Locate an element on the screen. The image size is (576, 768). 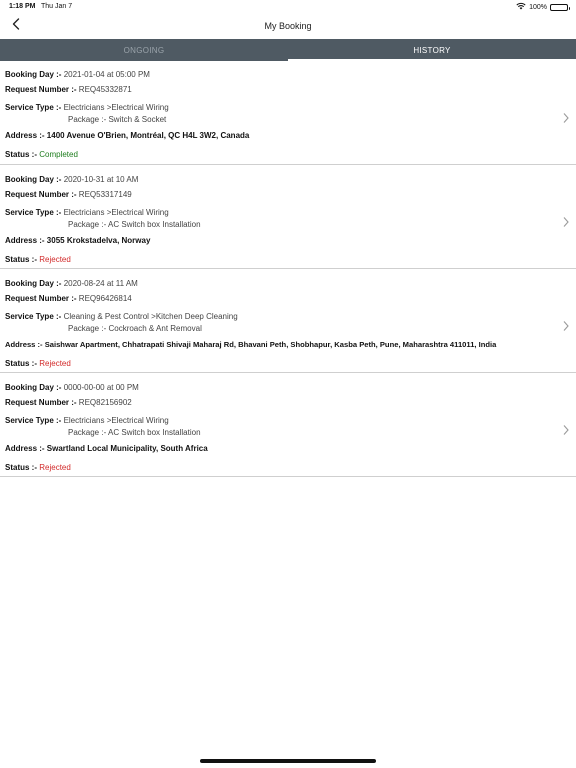
tab-history: HISTORY is located at coordinates (432, 50).